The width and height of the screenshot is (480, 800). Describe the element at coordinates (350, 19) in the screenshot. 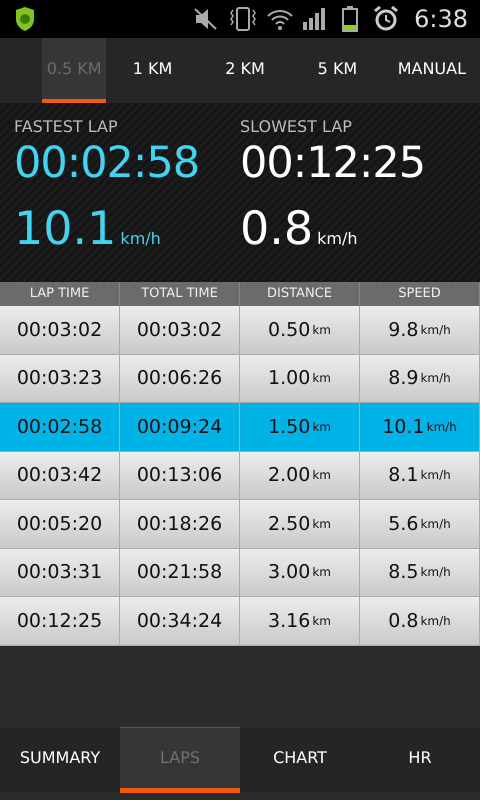

I see `battery-icon` at that location.